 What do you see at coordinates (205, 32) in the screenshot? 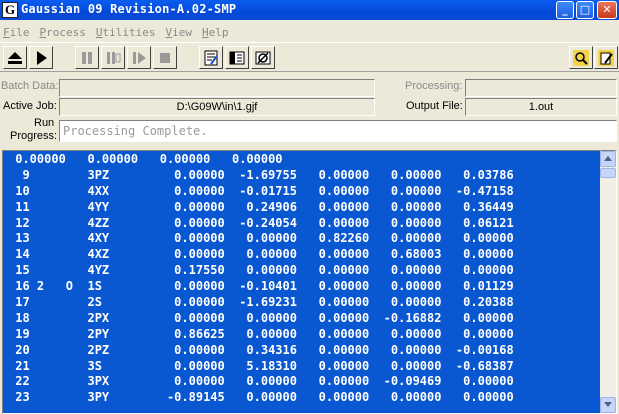
I see `menu-help-key: H` at bounding box center [205, 32].